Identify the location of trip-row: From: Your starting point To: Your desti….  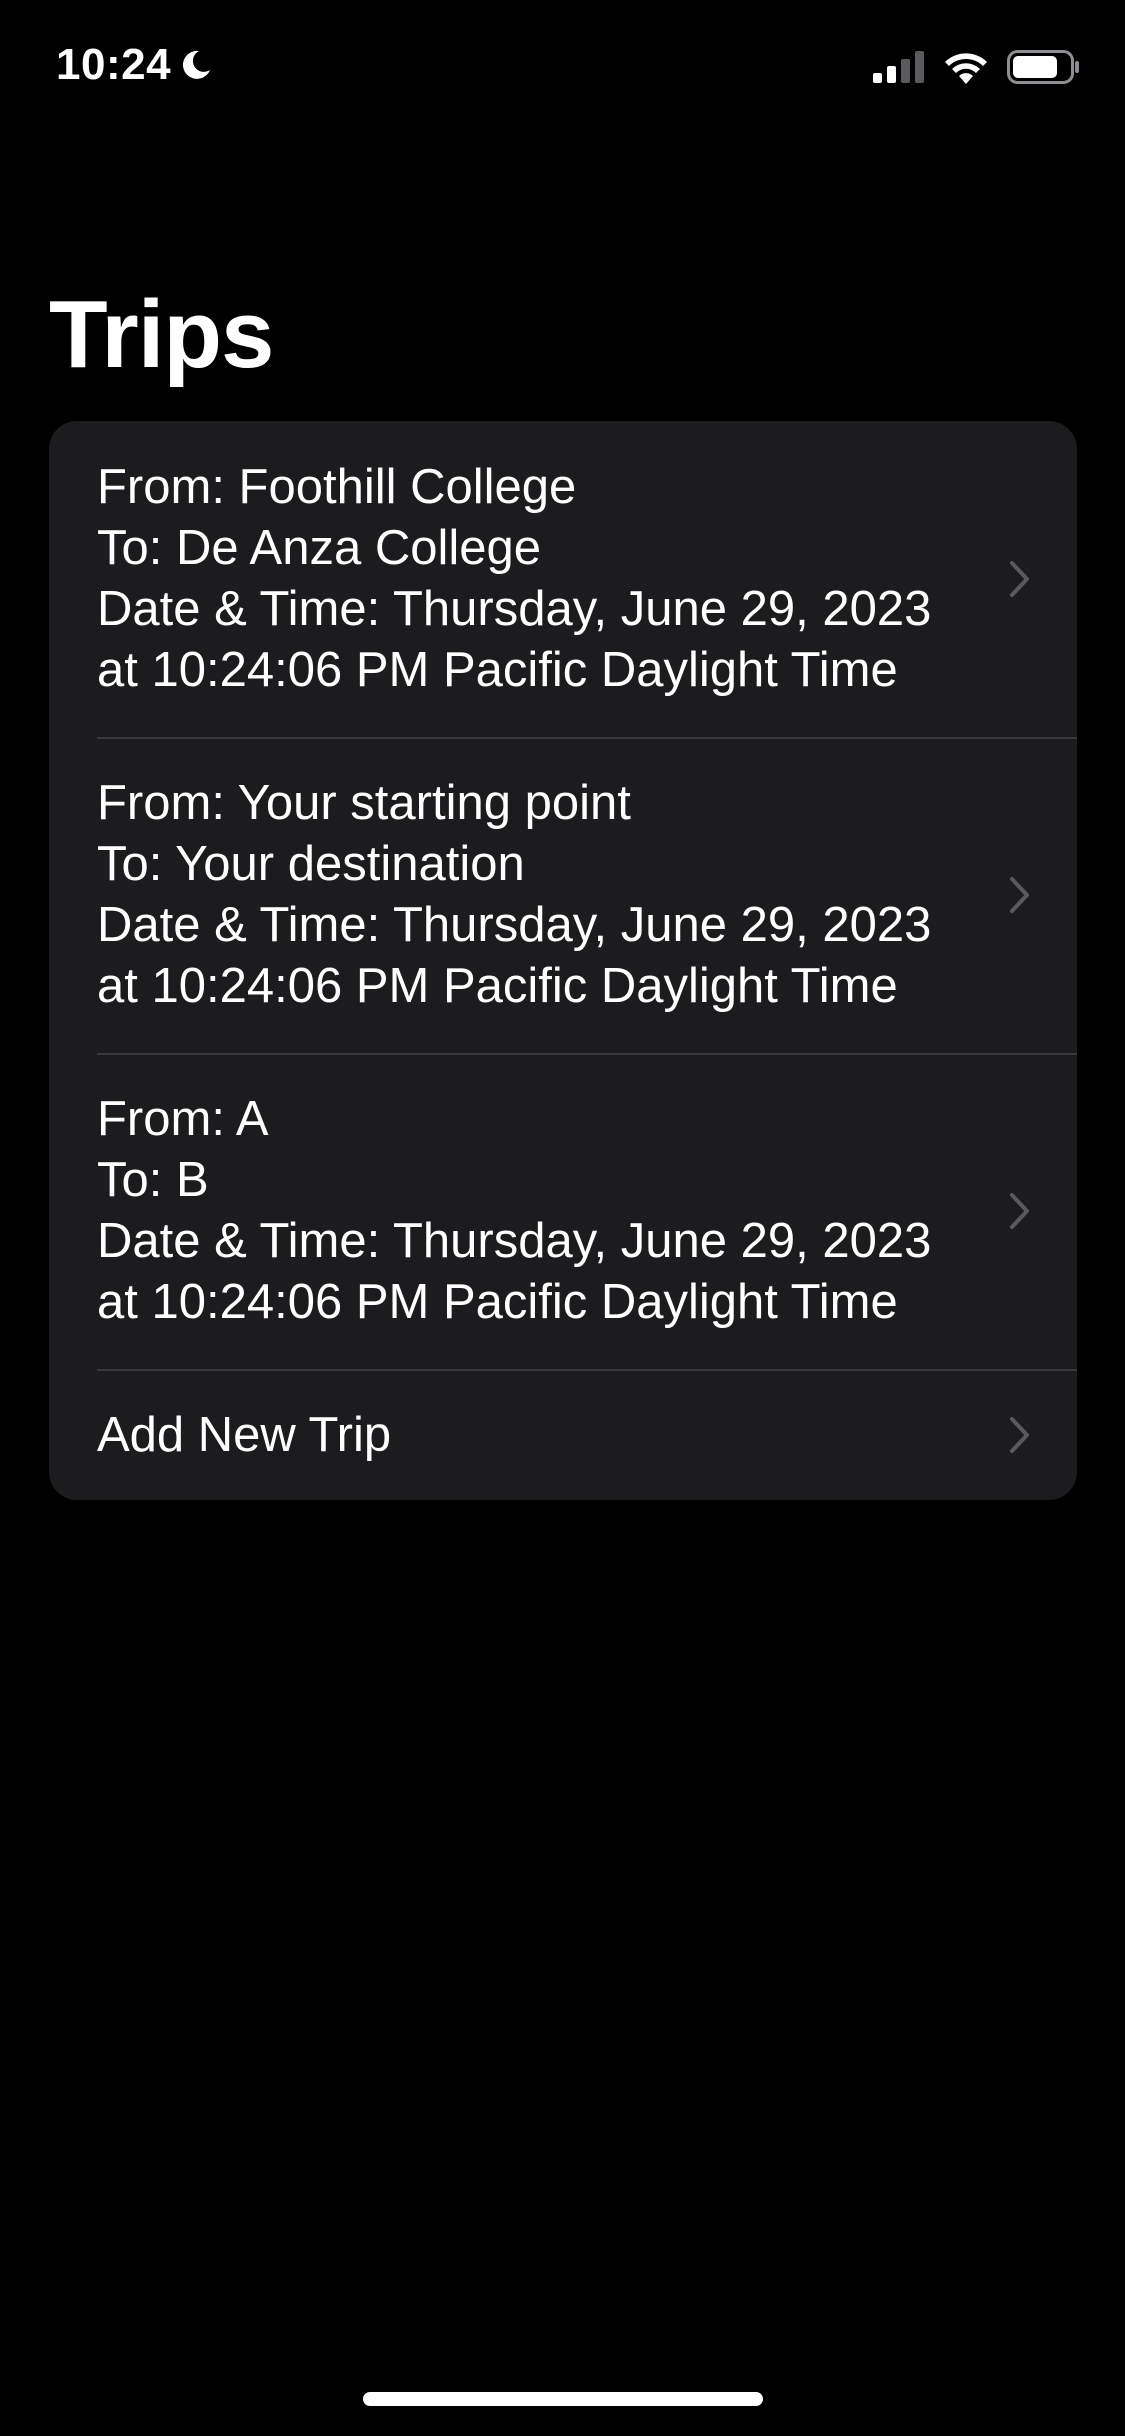
(563, 895).